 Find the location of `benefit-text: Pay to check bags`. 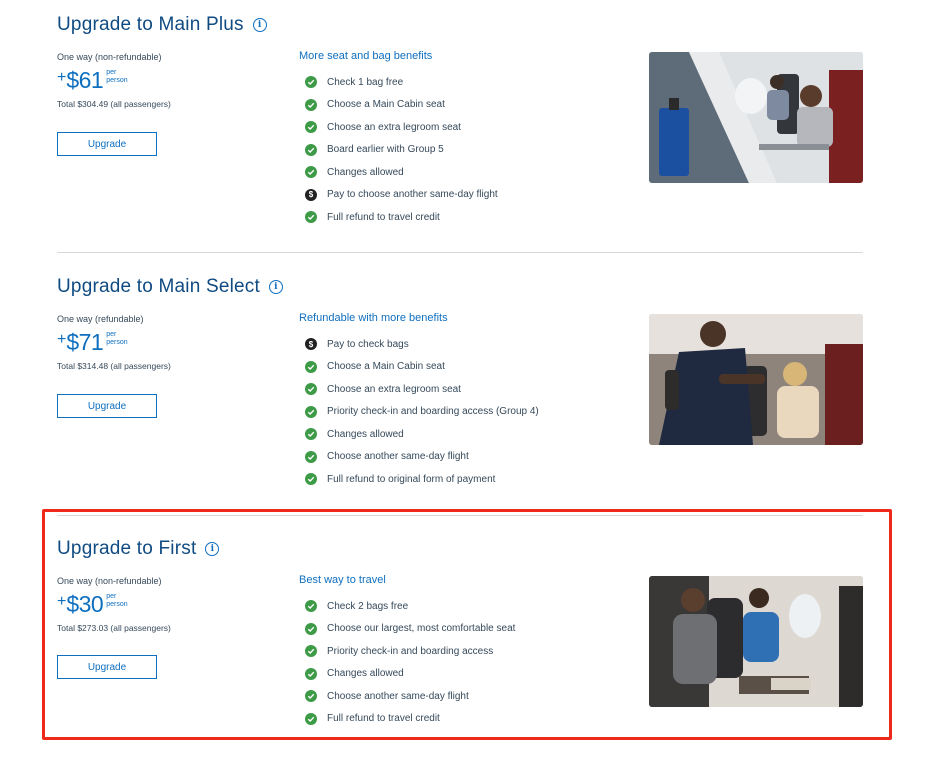

benefit-text: Pay to check bags is located at coordinates (368, 344).